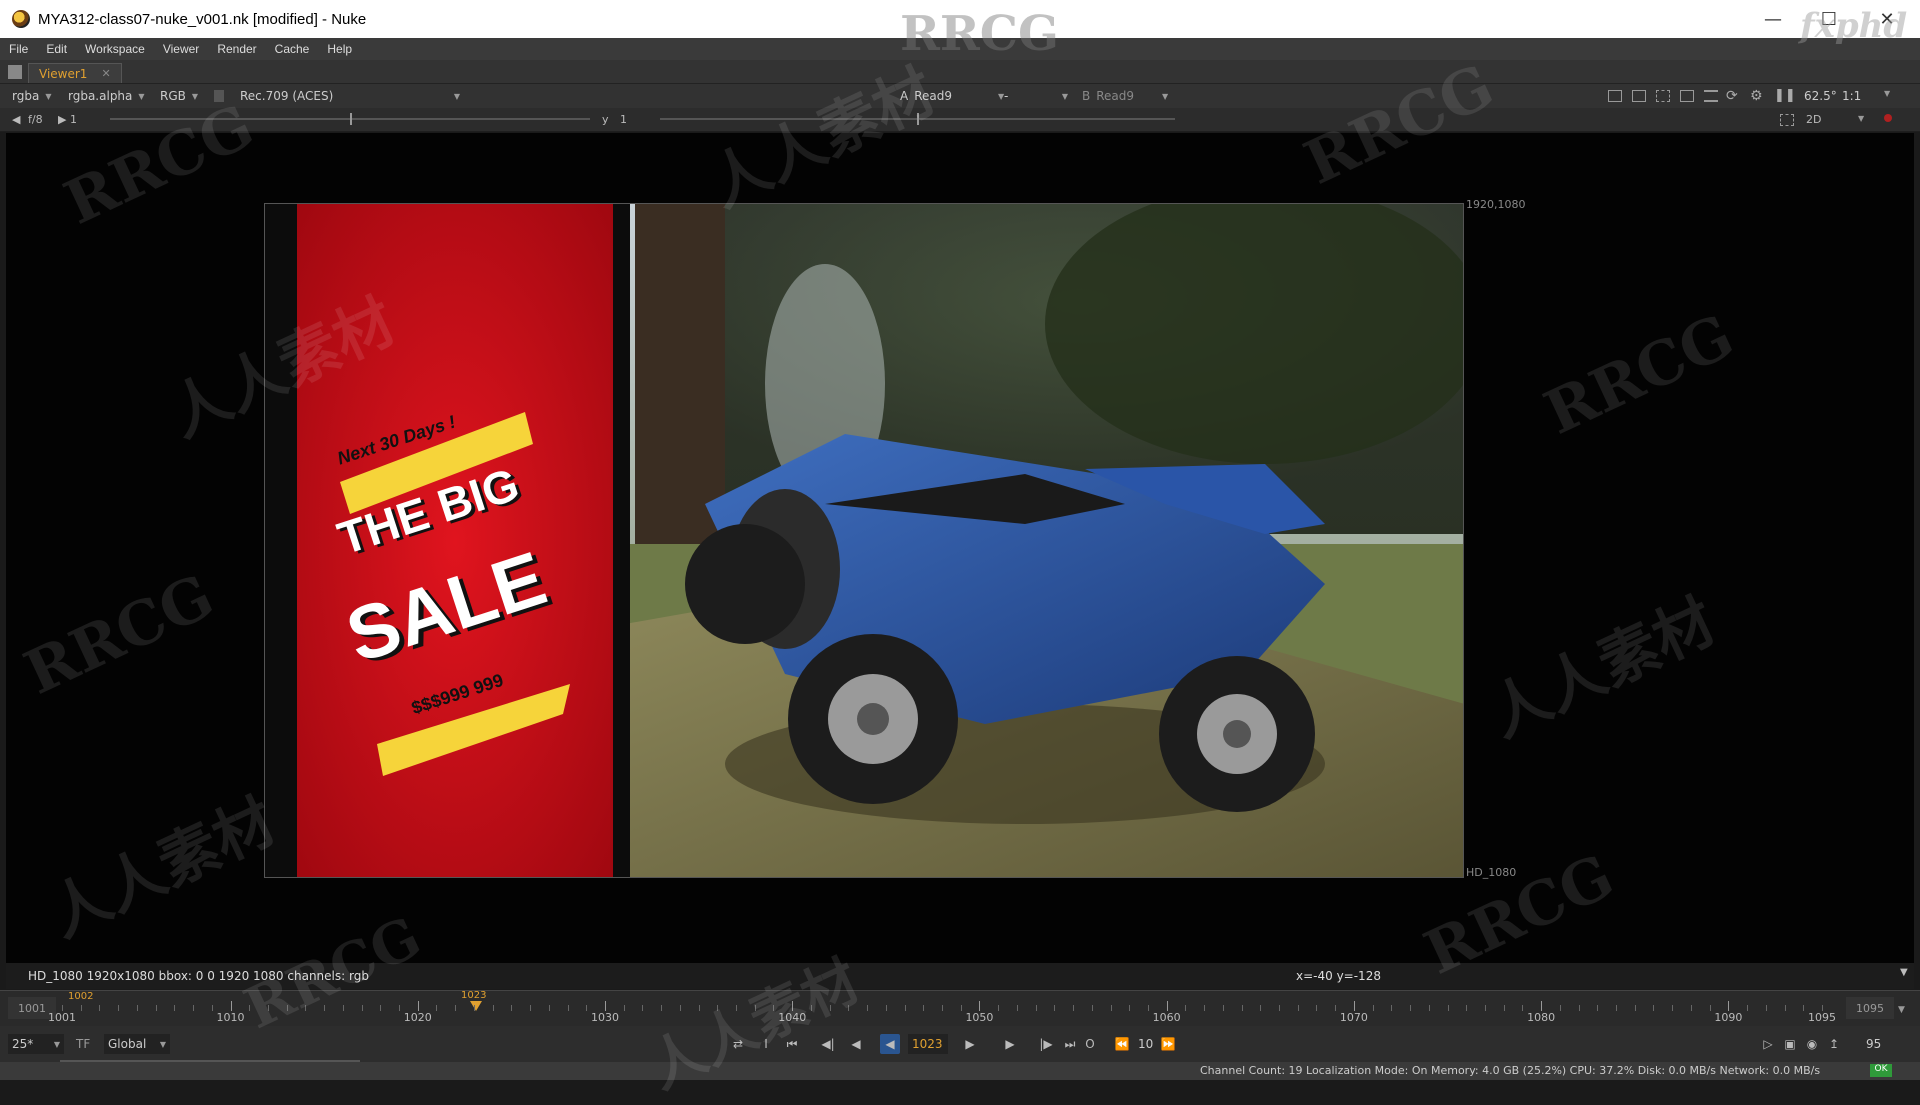  Describe the element at coordinates (1639, 96) in the screenshot. I see `region-icon` at that location.